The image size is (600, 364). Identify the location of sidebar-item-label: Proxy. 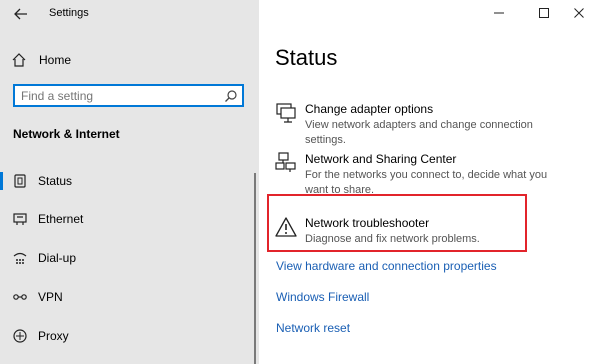
(53, 336).